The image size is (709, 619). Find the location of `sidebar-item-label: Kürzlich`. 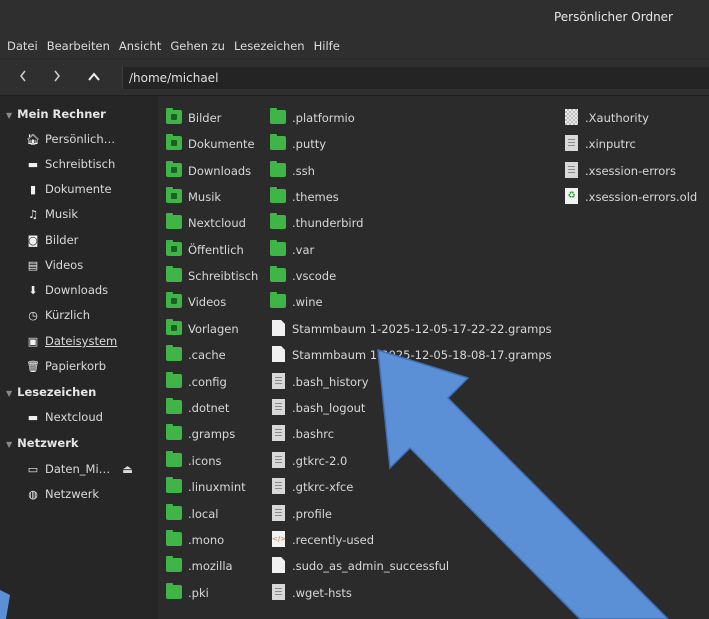

sidebar-item-label: Kürzlich is located at coordinates (68, 315).